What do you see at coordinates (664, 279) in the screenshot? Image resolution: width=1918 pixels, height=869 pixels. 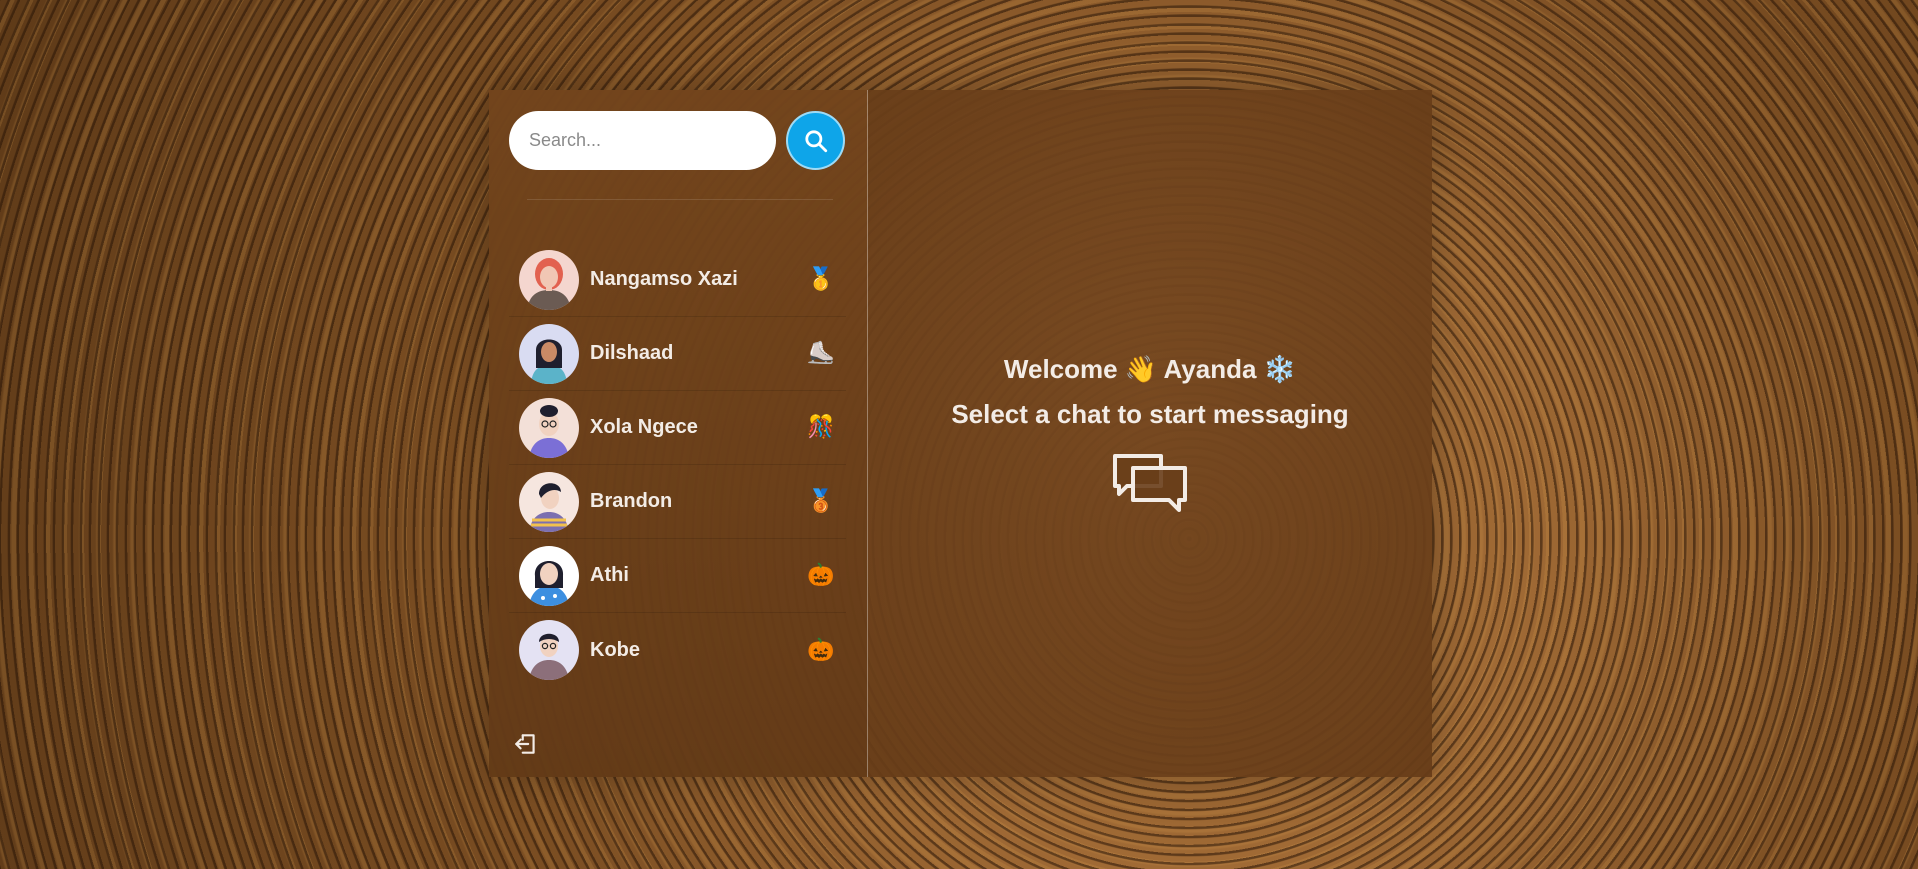 I see `contact-name: Nangamso Xazi` at bounding box center [664, 279].